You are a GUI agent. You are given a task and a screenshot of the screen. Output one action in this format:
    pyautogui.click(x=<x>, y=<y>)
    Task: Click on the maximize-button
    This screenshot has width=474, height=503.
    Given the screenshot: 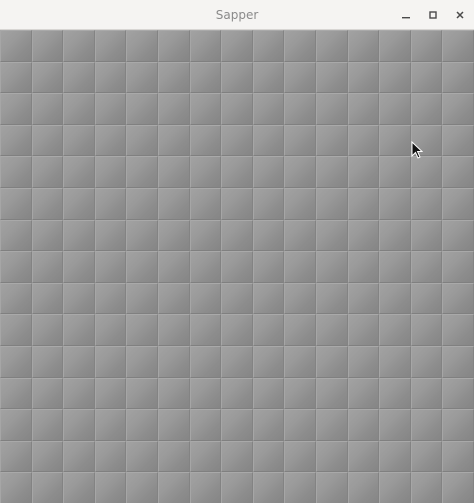 What is the action you would take?
    pyautogui.click(x=433, y=15)
    